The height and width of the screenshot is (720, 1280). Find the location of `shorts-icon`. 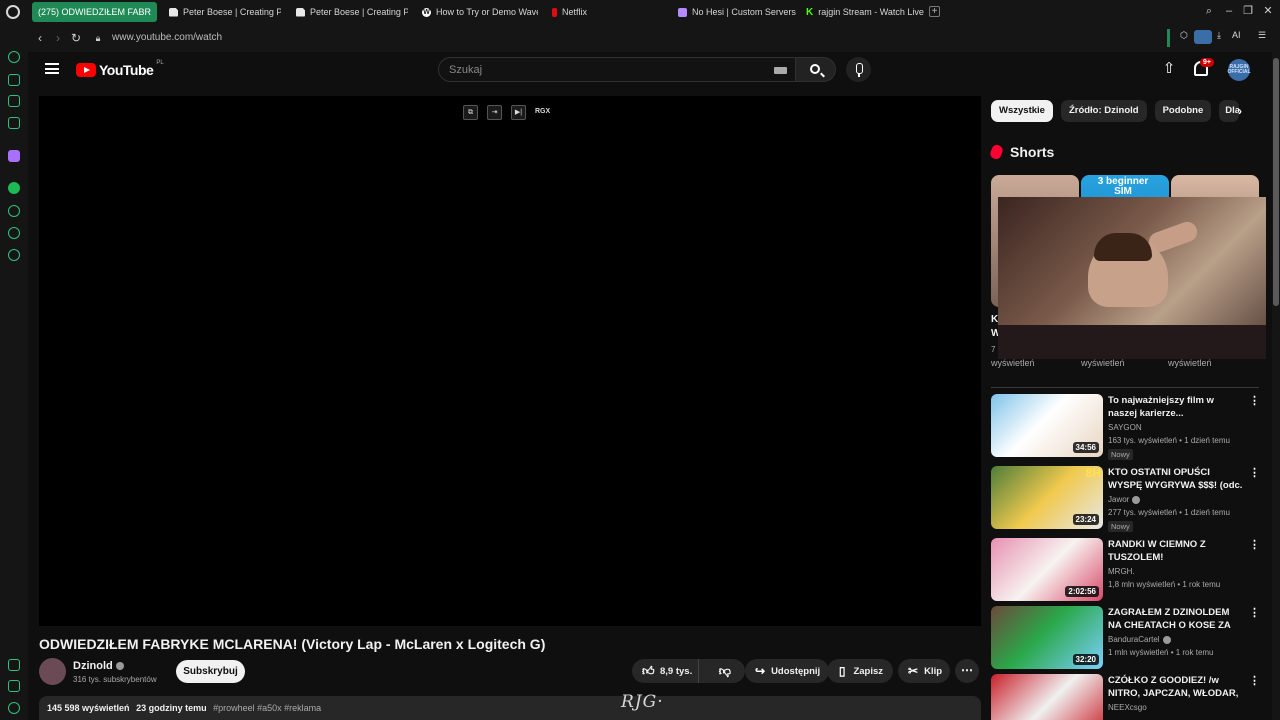

shorts-icon is located at coordinates (996, 152).